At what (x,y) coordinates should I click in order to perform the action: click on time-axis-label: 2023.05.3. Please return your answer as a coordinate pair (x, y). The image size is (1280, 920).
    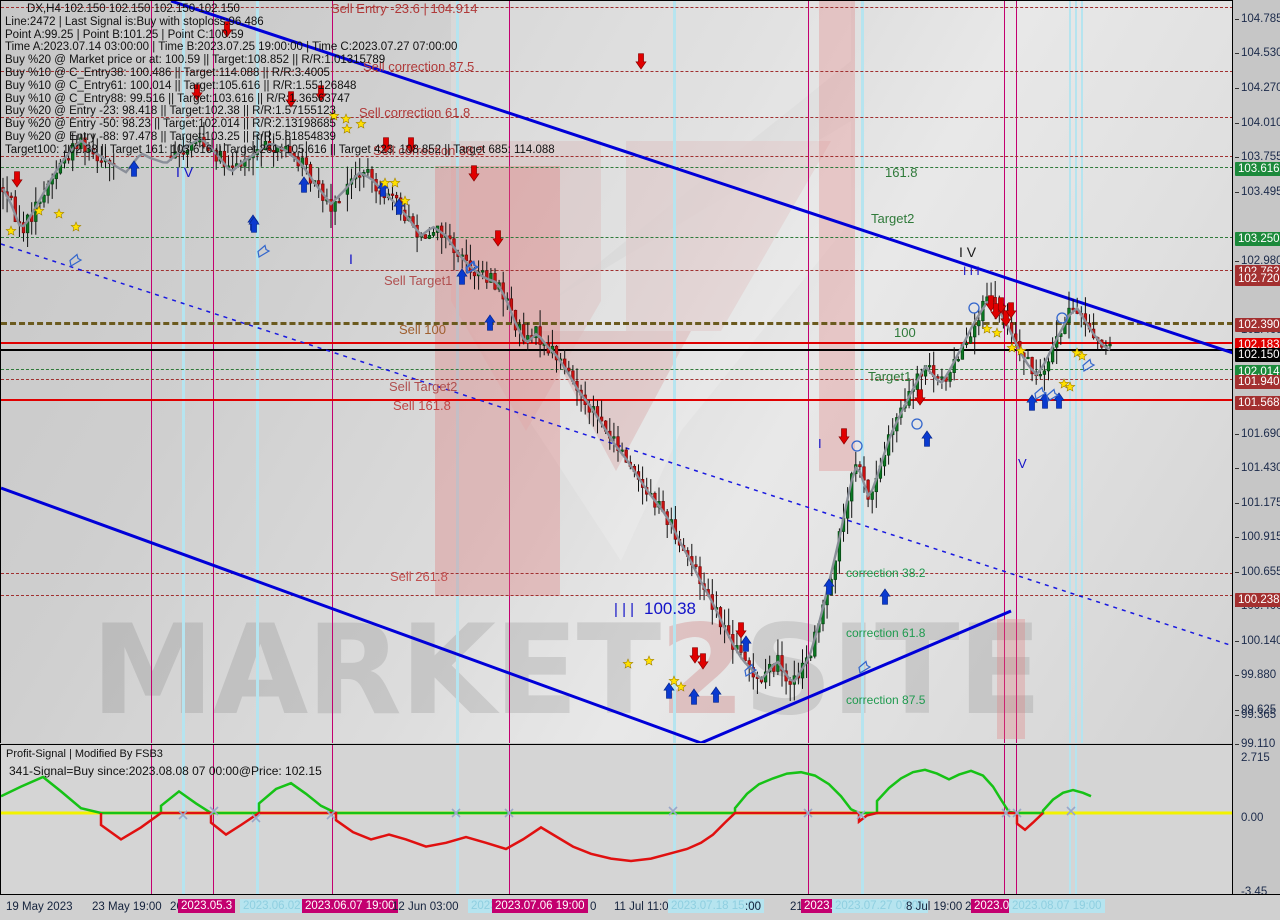
    Looking at the image, I should click on (207, 906).